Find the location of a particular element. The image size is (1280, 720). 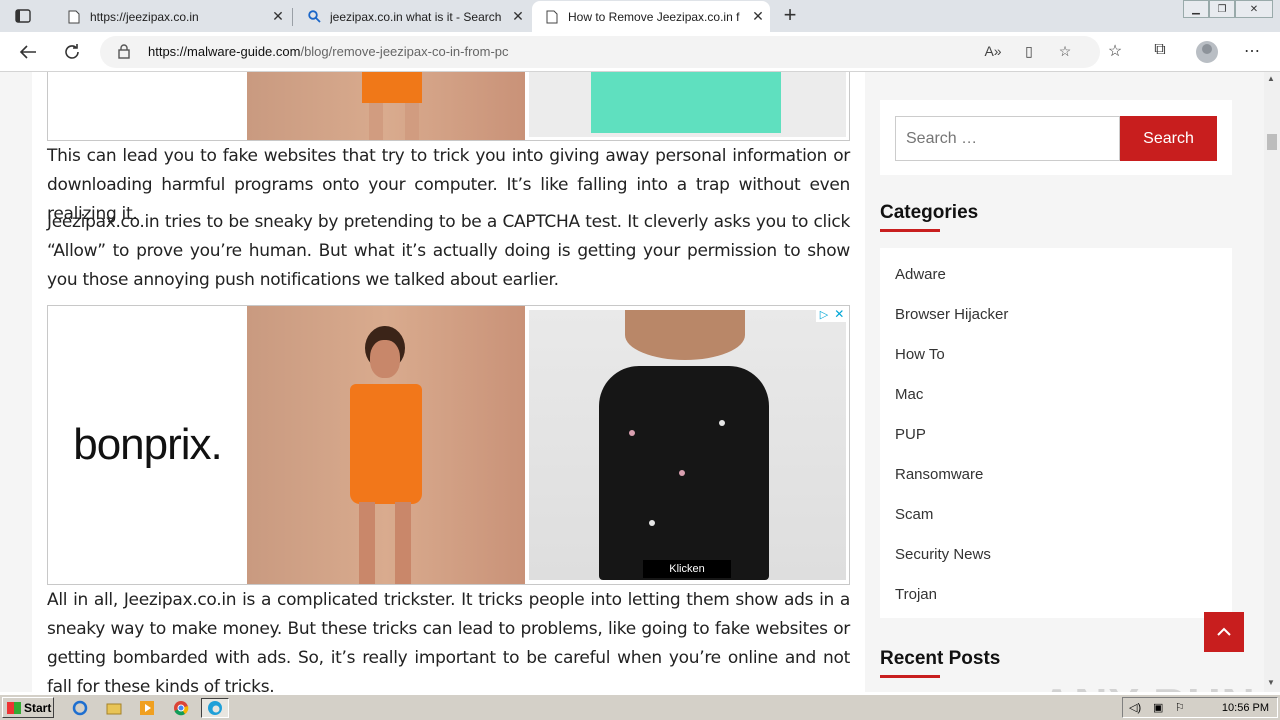

scroll-down-icon: ▼ is located at coordinates (1271, 682).